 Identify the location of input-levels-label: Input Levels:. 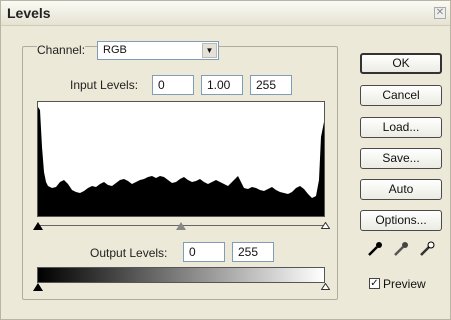
(104, 85).